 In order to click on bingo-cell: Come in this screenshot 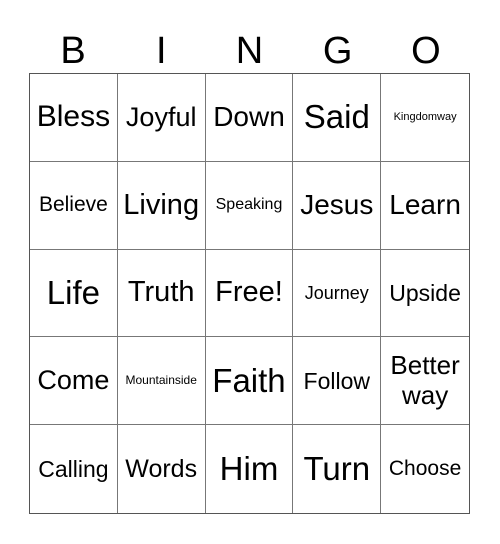, I will do `click(74, 381)`.